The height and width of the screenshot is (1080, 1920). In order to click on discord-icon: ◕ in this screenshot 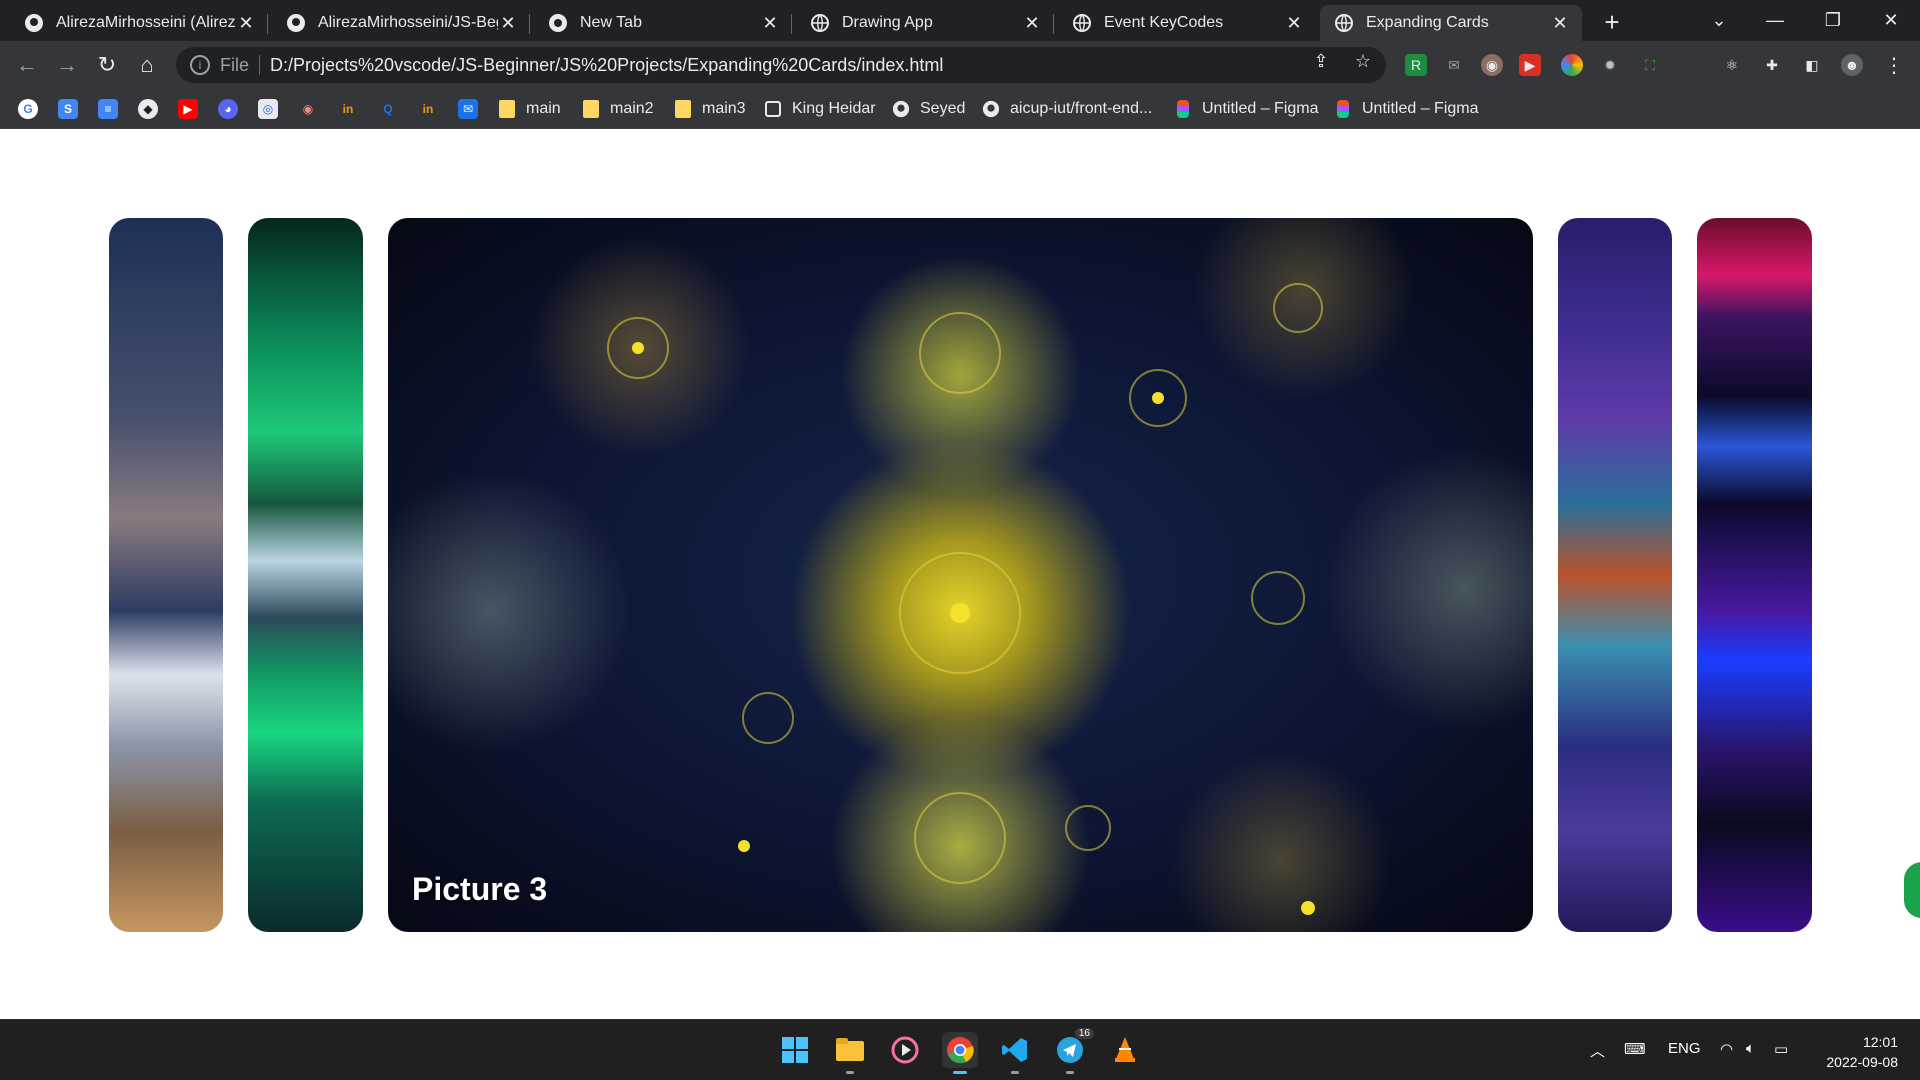, I will do `click(228, 109)`.